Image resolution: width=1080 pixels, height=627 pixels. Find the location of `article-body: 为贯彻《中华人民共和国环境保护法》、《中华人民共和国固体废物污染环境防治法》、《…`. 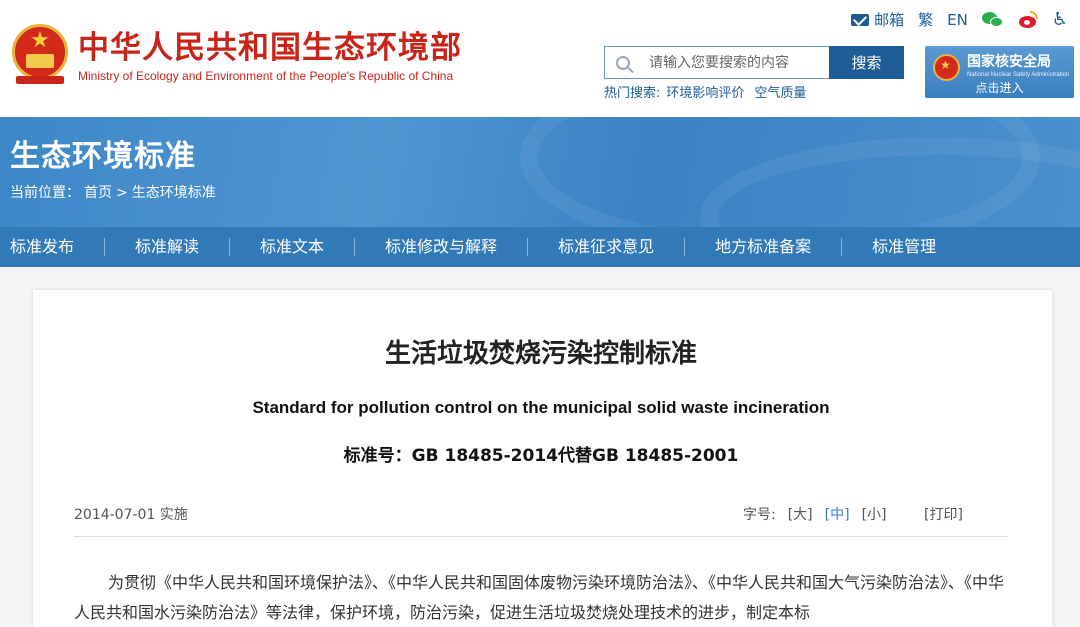

article-body: 为贯彻《中华人民共和国环境保护法》、《中华人民共和国固体废物污染环境防治法》、《… is located at coordinates (541, 597).